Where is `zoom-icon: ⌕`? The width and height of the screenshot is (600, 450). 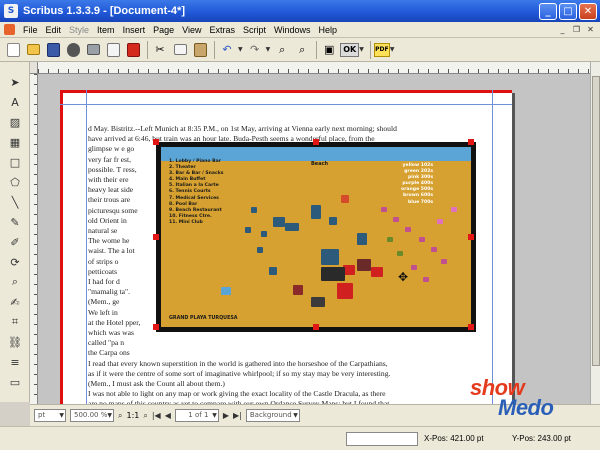 zoom-icon: ⌕ is located at coordinates (15, 282).